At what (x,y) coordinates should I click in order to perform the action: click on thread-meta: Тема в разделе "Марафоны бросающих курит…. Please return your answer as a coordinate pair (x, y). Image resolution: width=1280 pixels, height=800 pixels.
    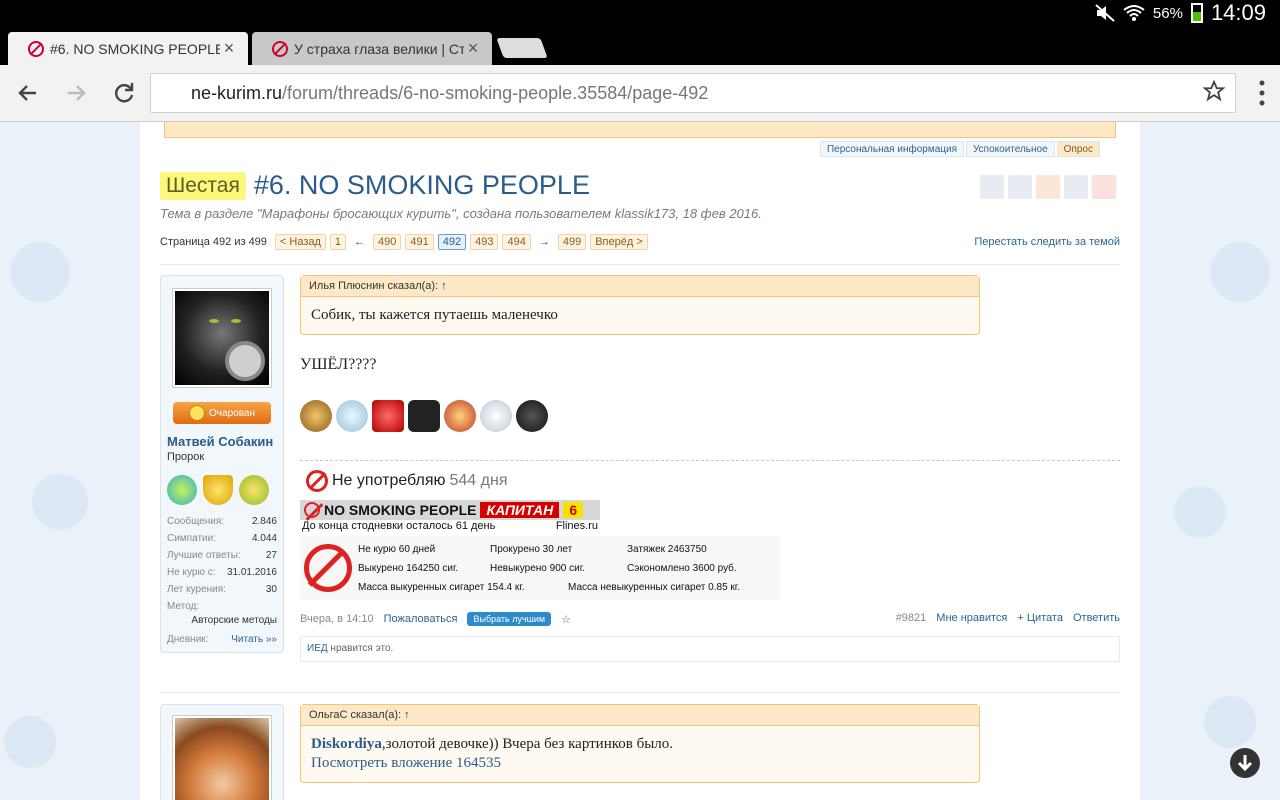
    Looking at the image, I should click on (461, 213).